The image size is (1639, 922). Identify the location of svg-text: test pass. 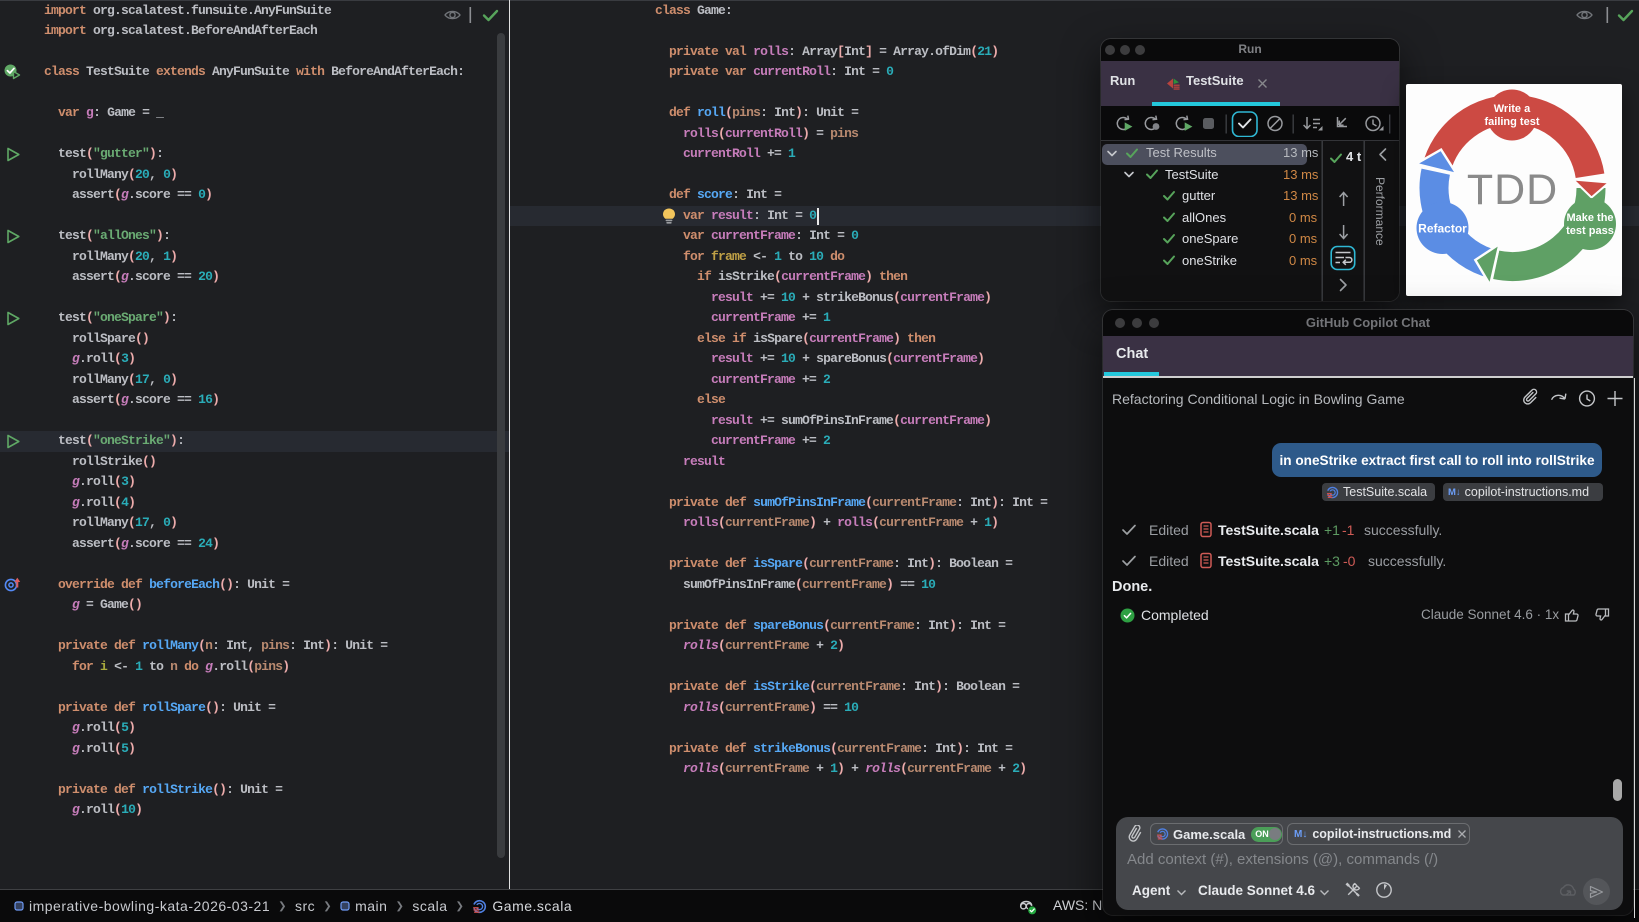
(1590, 231).